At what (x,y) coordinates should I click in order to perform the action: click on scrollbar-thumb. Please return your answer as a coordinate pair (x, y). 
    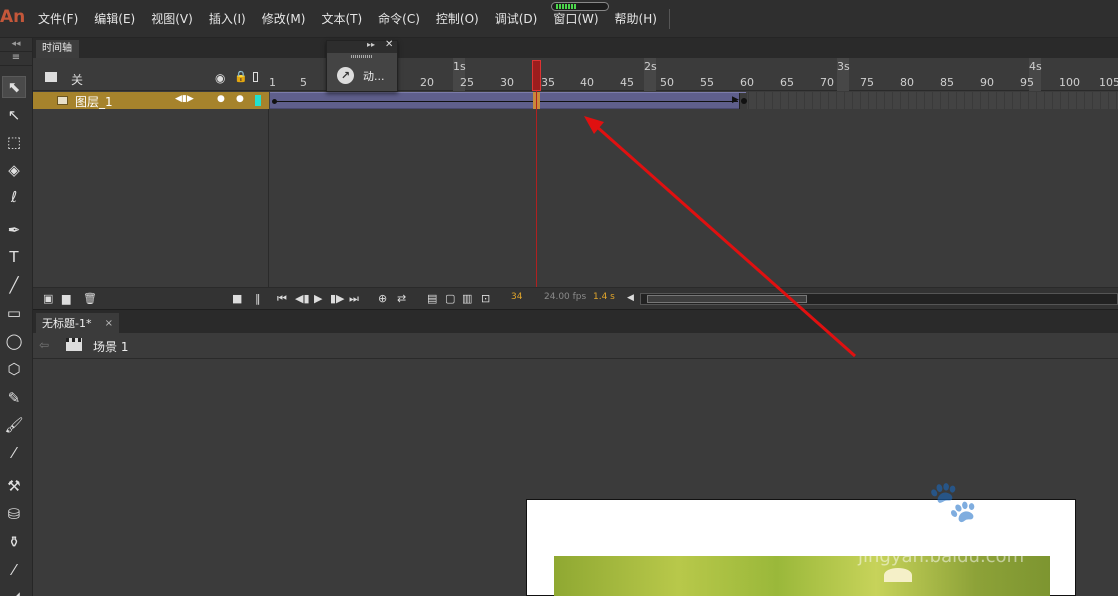
    Looking at the image, I should click on (727, 299).